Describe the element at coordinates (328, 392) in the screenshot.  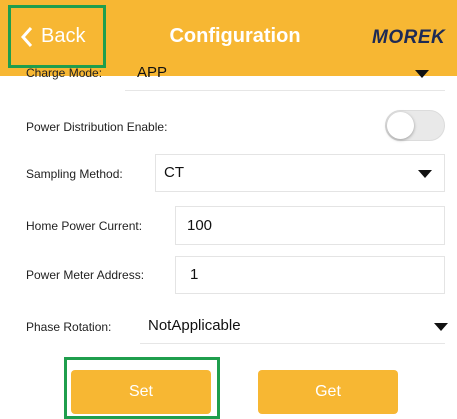
I see `get-button: Get` at that location.